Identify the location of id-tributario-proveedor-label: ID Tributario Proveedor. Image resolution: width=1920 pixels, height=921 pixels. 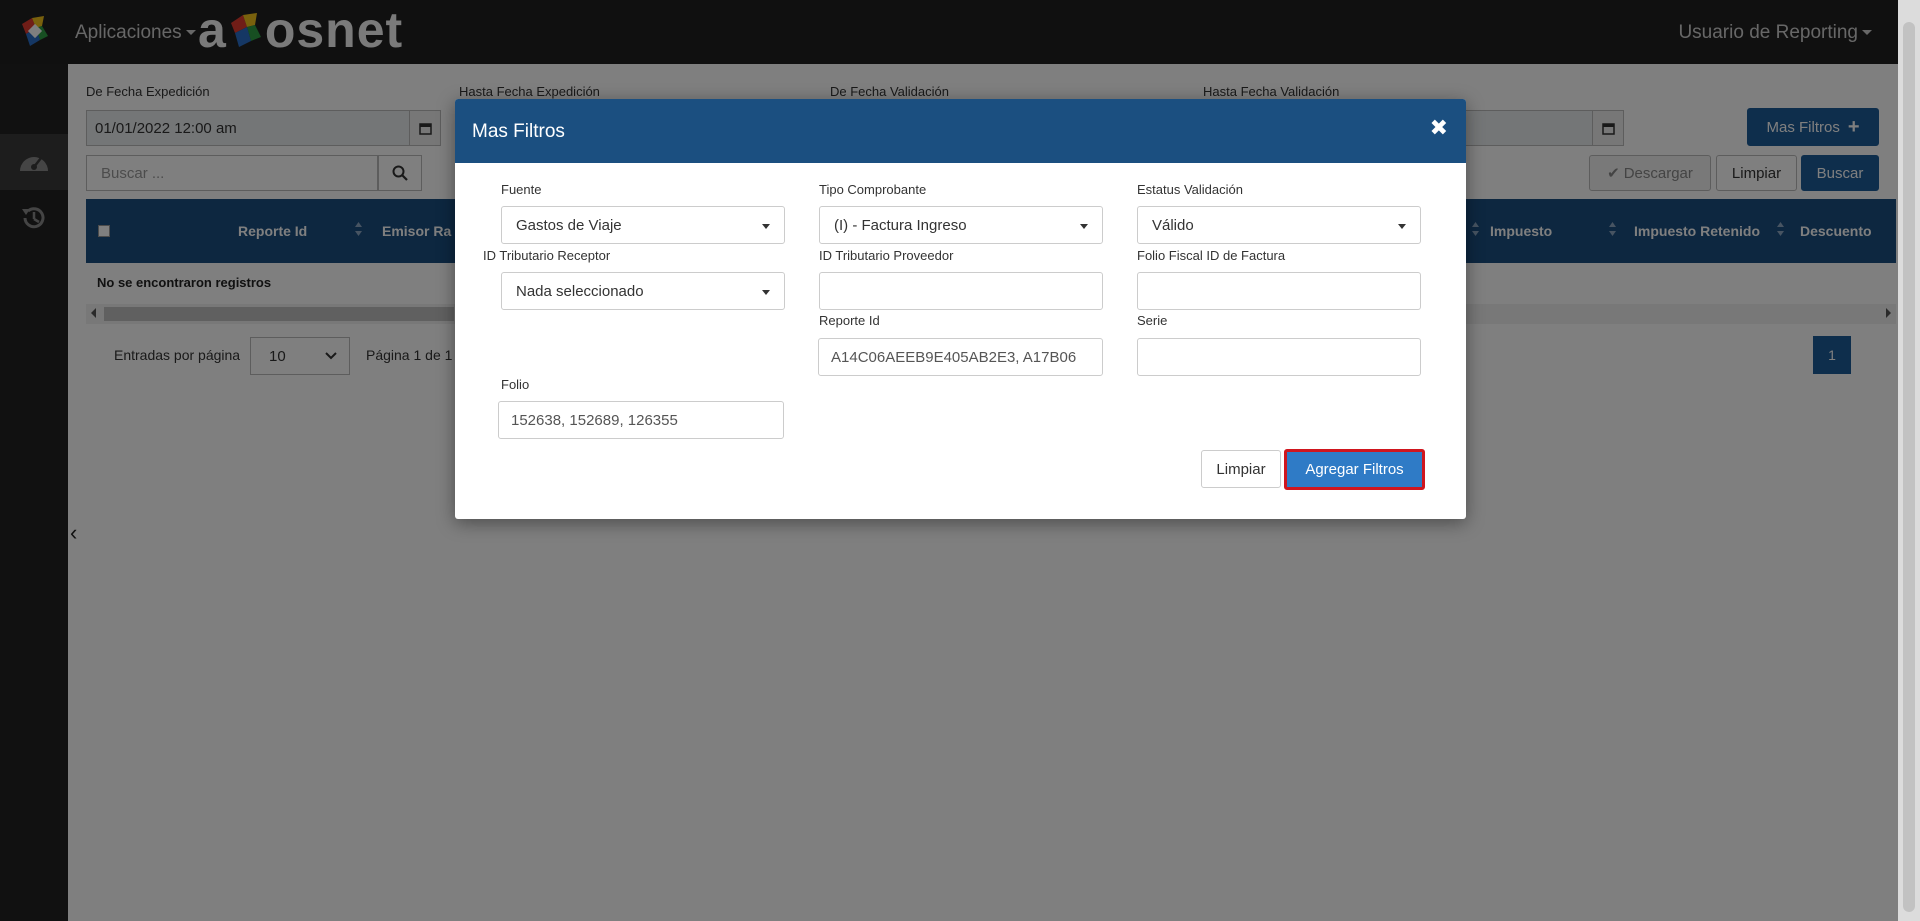
(886, 255).